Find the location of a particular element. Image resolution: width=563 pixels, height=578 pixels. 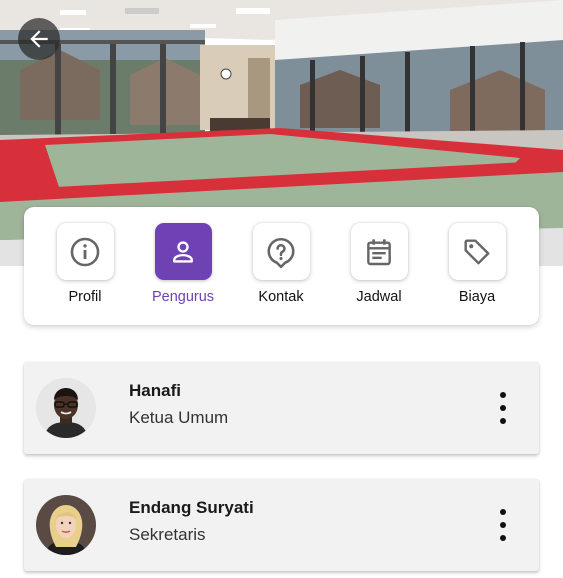

tab-pengurus-icon-box is located at coordinates (183, 251).